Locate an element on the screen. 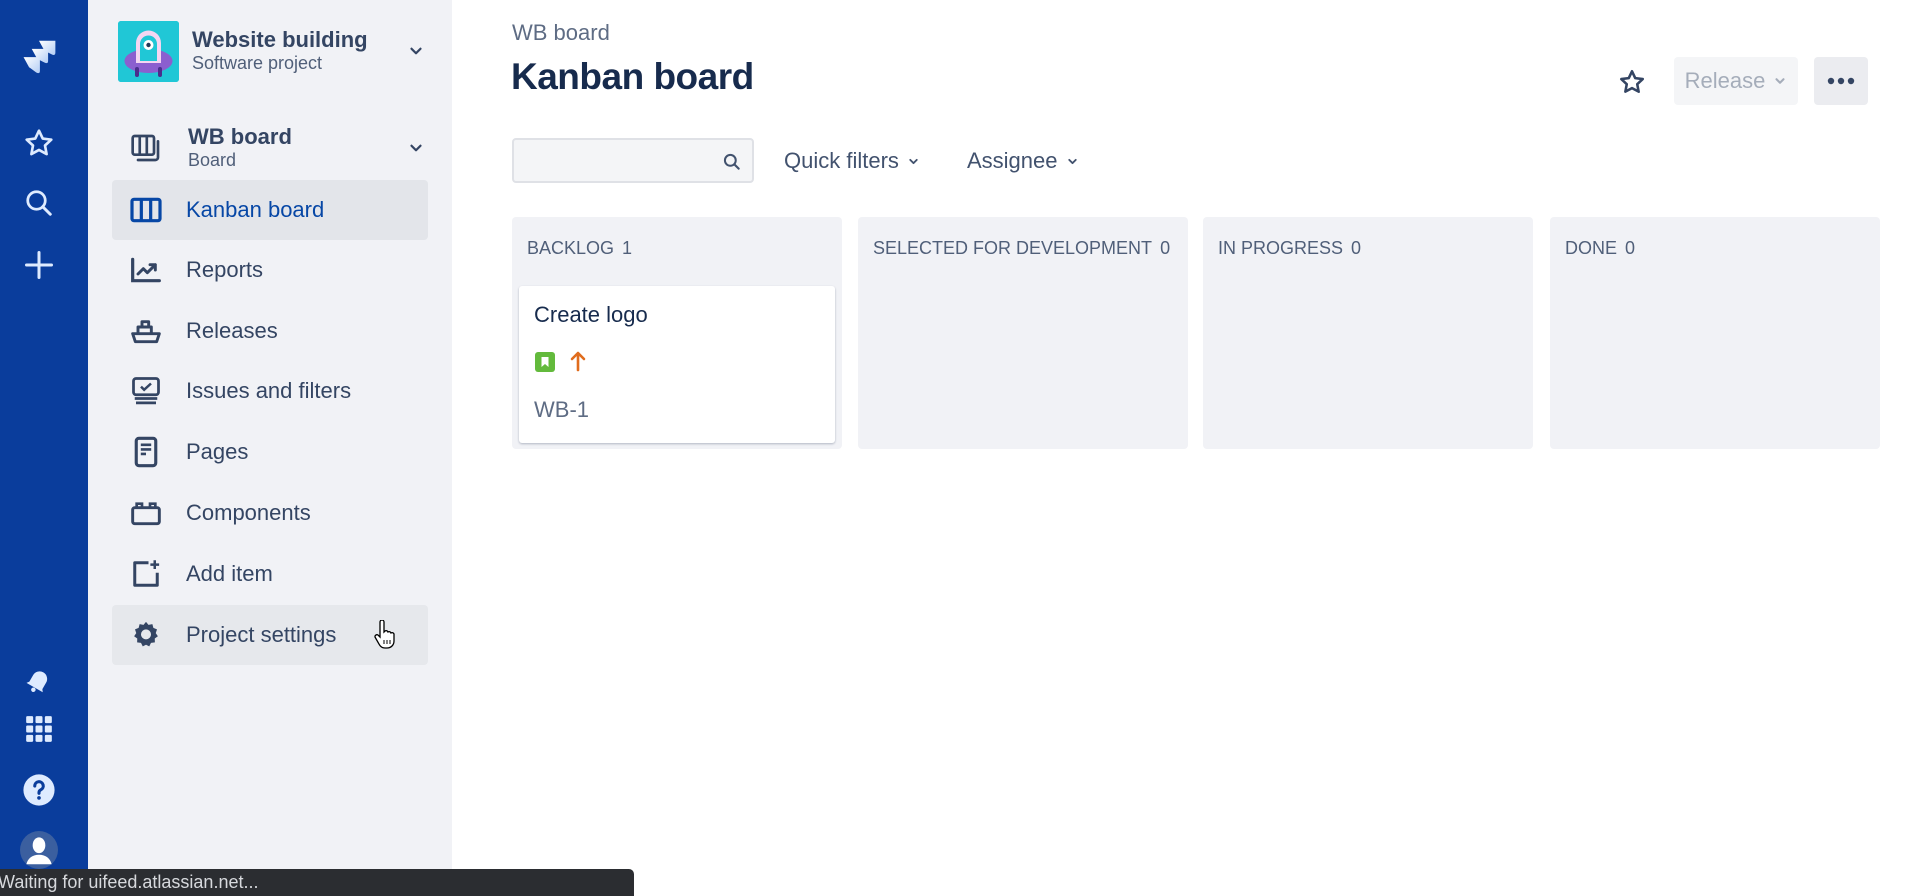  column-header: BACKLOG 1 is located at coordinates (579, 248).